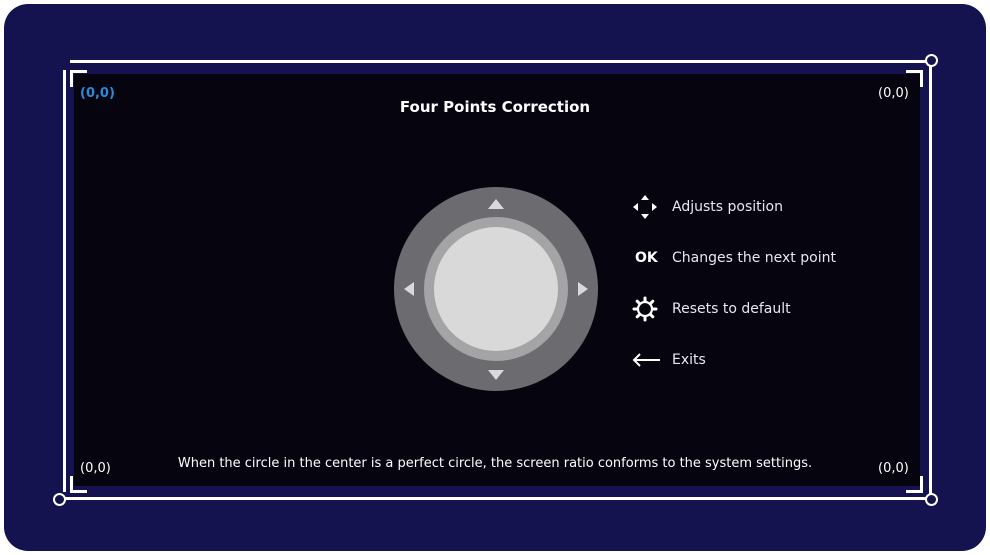 Image resolution: width=990 pixels, height=555 pixels. I want to click on top-left-bracket, so click(78, 78).